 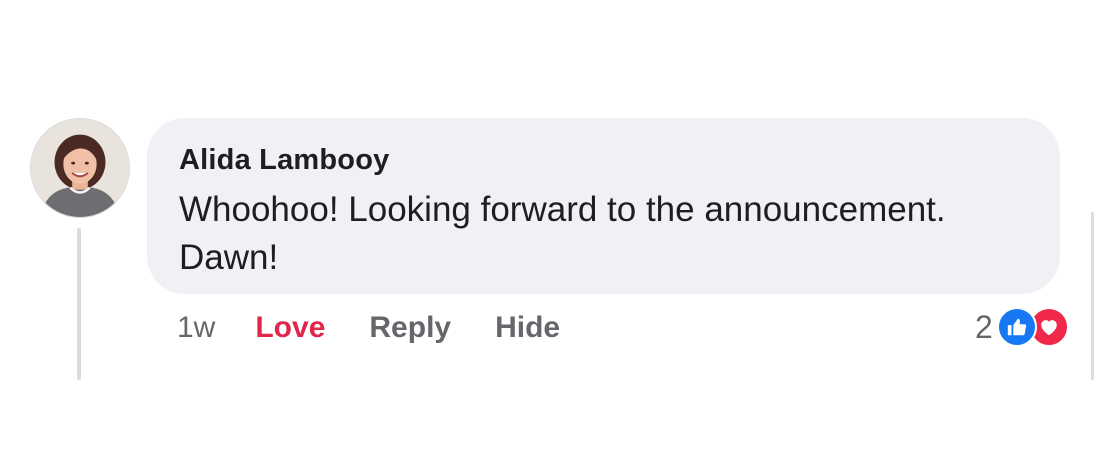 What do you see at coordinates (196, 328) in the screenshot?
I see `comment-timestamp: 1w` at bounding box center [196, 328].